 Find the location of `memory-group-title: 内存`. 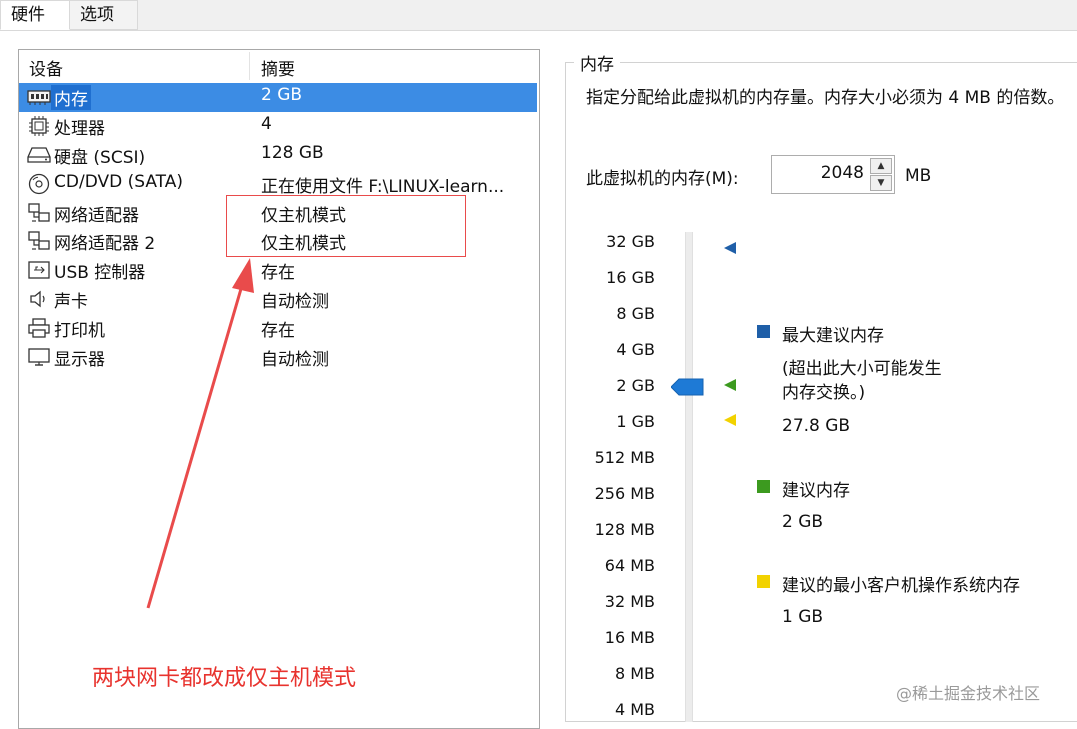

memory-group-title: 内存 is located at coordinates (597, 62).